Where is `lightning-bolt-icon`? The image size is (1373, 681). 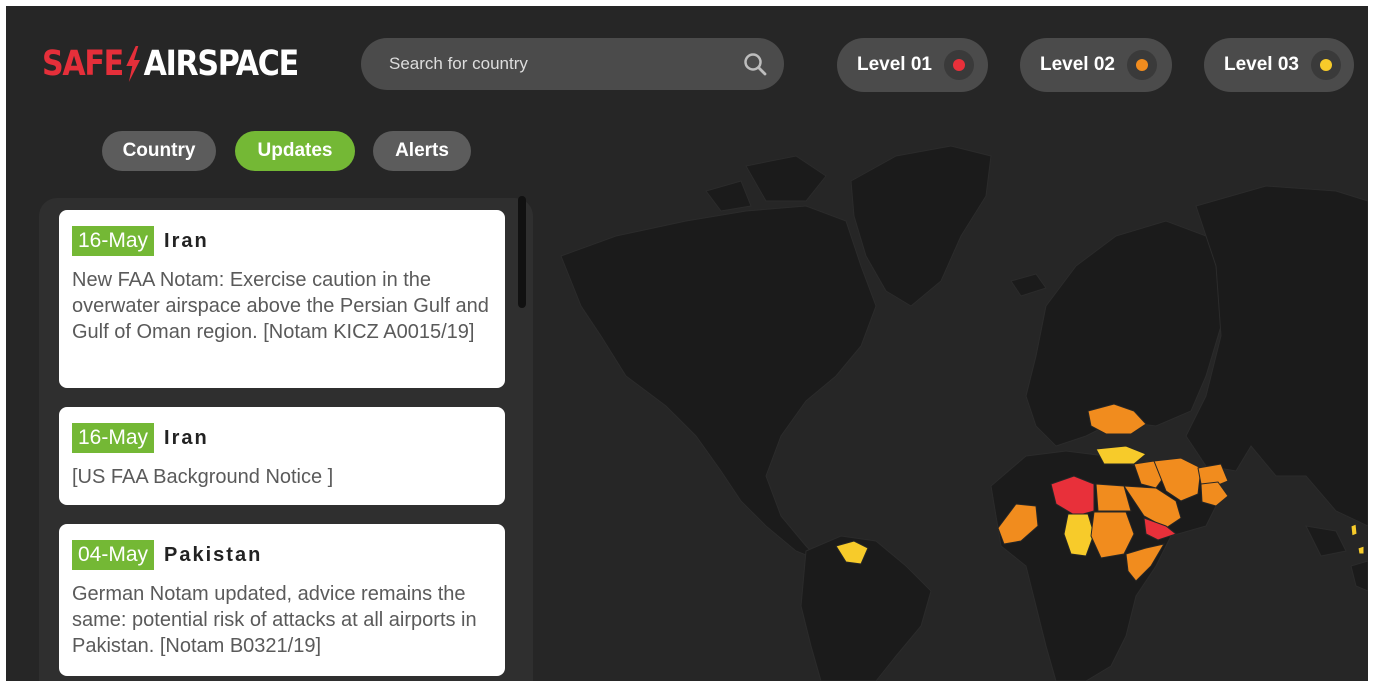
lightning-bolt-icon is located at coordinates (133, 64).